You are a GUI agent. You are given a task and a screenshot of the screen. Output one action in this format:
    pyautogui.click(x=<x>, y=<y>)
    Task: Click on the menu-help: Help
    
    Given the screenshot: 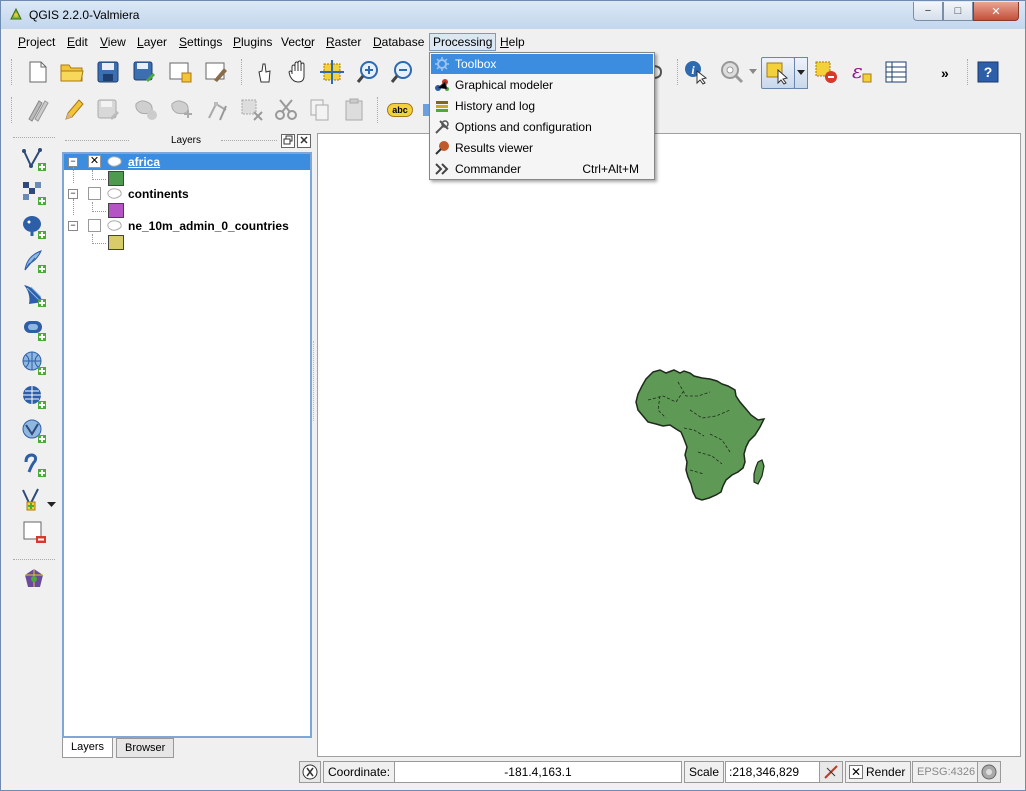 What is the action you would take?
    pyautogui.click(x=512, y=42)
    